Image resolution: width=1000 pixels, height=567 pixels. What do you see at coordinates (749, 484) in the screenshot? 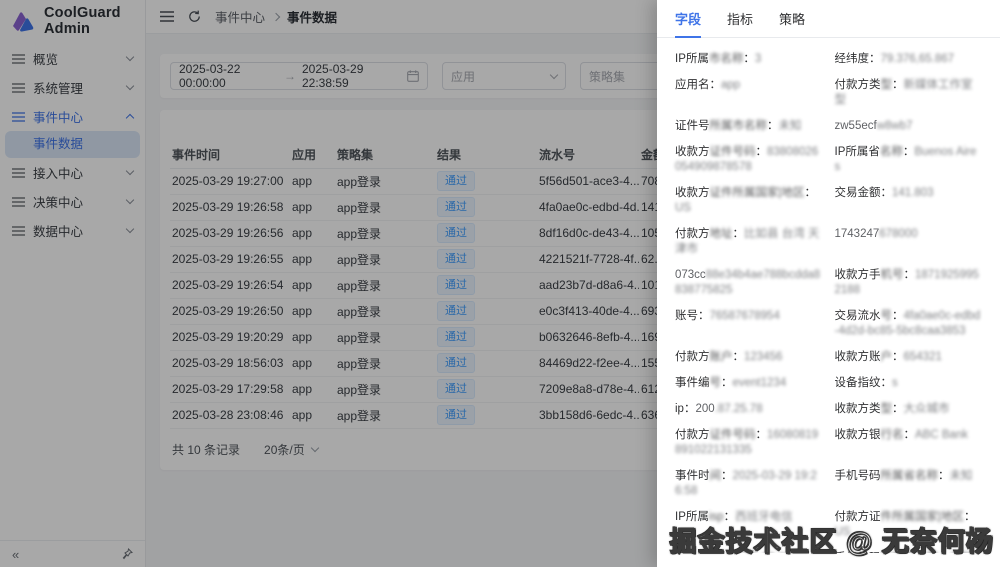
I see `field-item: 事件时间：2025-03-29 19:26:58` at bounding box center [749, 484].